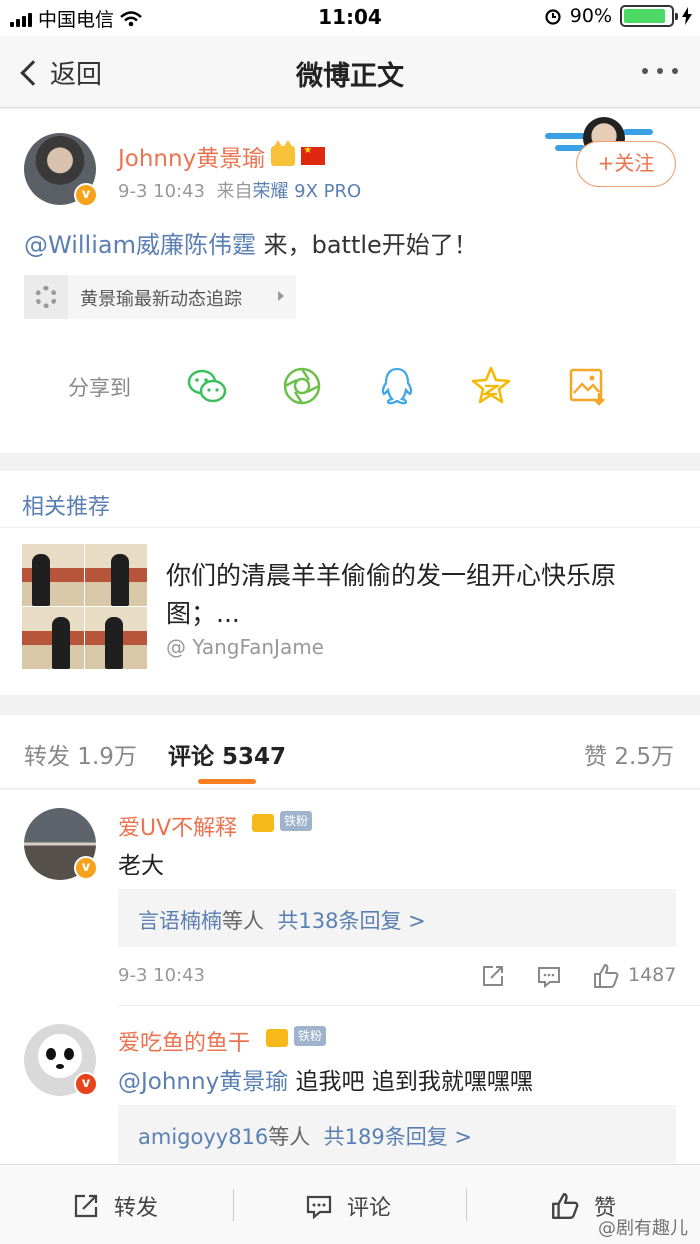 The width and height of the screenshot is (700, 1244). Describe the element at coordinates (66, 507) in the screenshot. I see `related-title: 相关推荐` at that location.